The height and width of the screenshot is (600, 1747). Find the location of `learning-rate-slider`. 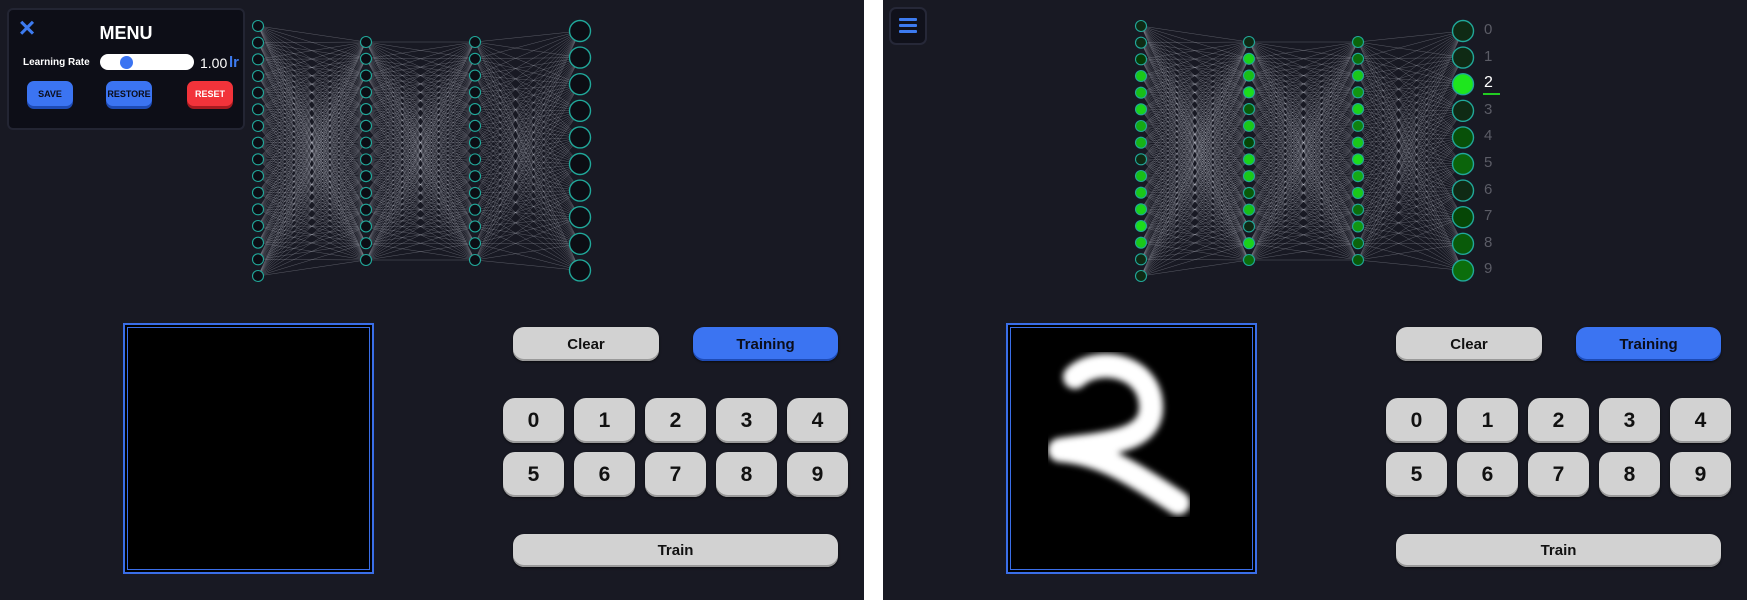

learning-rate-slider is located at coordinates (147, 62).